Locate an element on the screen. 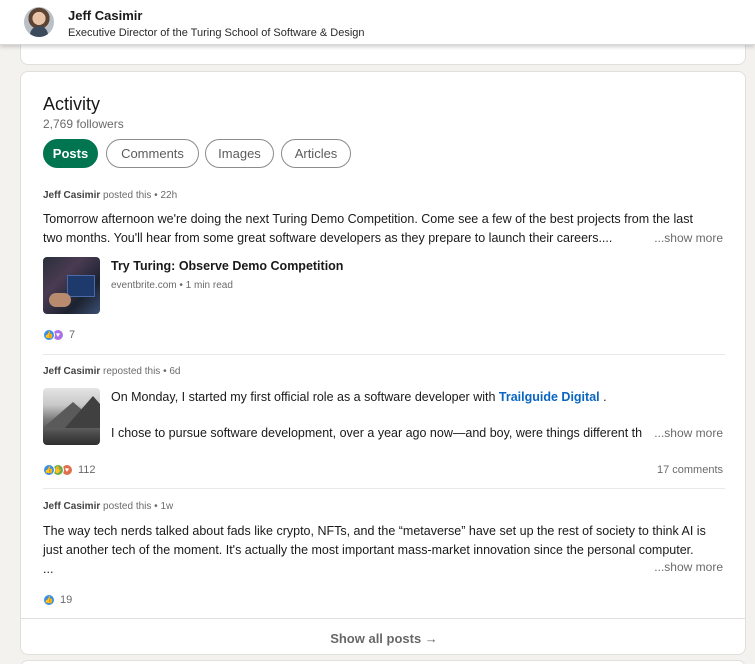 The image size is (755, 664). profile-name: Jeff Casimir is located at coordinates (105, 15).